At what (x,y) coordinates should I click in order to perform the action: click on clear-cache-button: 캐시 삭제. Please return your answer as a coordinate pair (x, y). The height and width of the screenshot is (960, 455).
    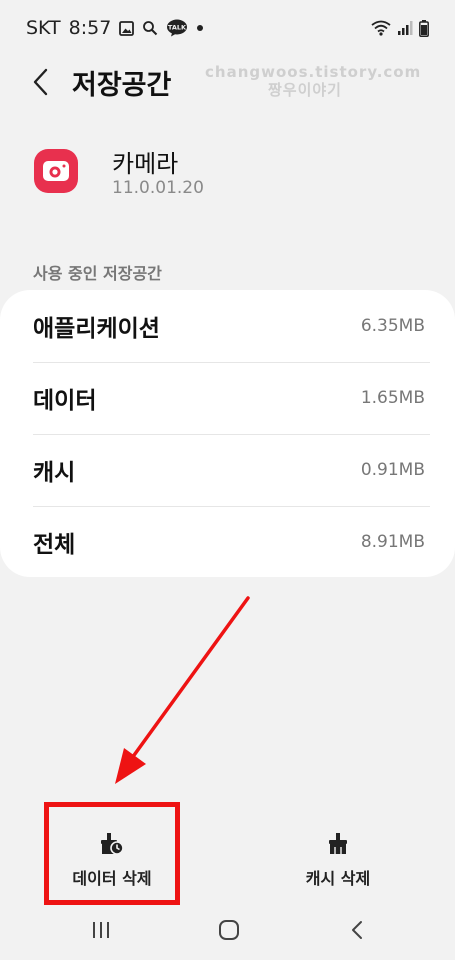
    Looking at the image, I should click on (338, 861).